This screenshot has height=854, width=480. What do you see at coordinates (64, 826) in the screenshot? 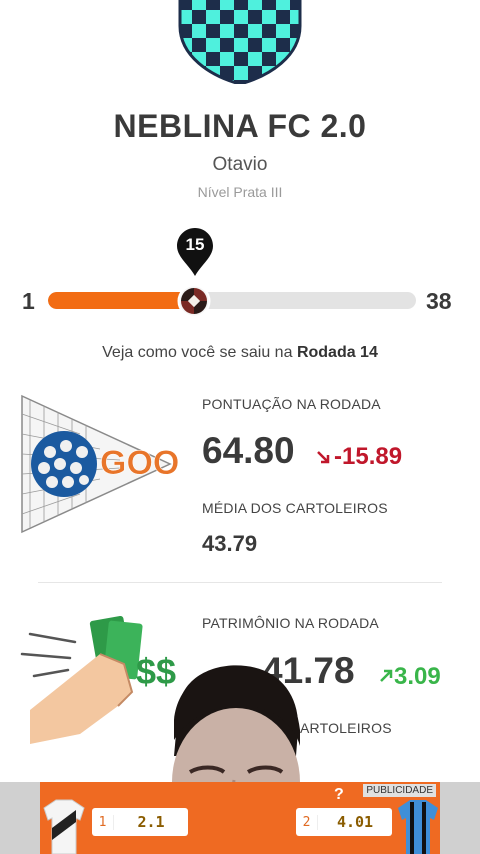
I see `home-shirt-icon` at bounding box center [64, 826].